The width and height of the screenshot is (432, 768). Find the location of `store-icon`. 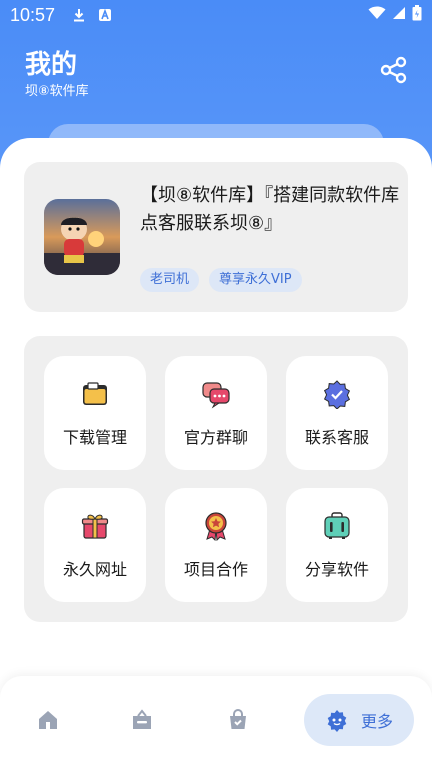

store-icon is located at coordinates (142, 719).